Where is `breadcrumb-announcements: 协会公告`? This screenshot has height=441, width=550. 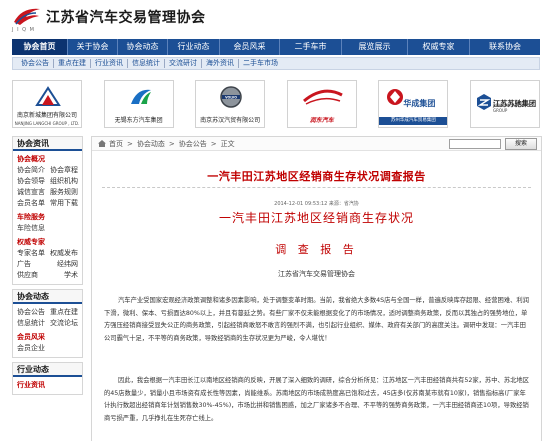
breadcrumb-announcements: 协会公告 is located at coordinates (193, 144).